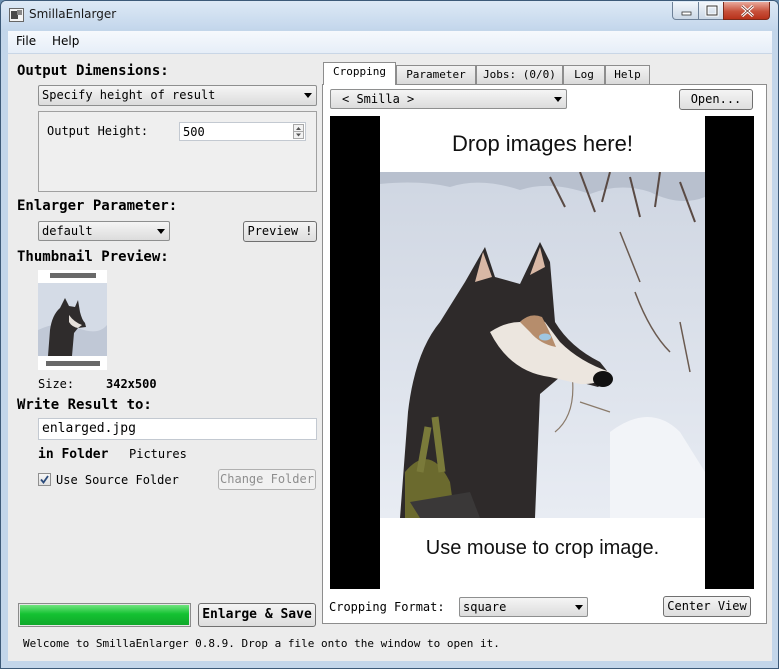 The image size is (779, 669). I want to click on dimension-mode-select: Specify height of result, so click(177, 95).